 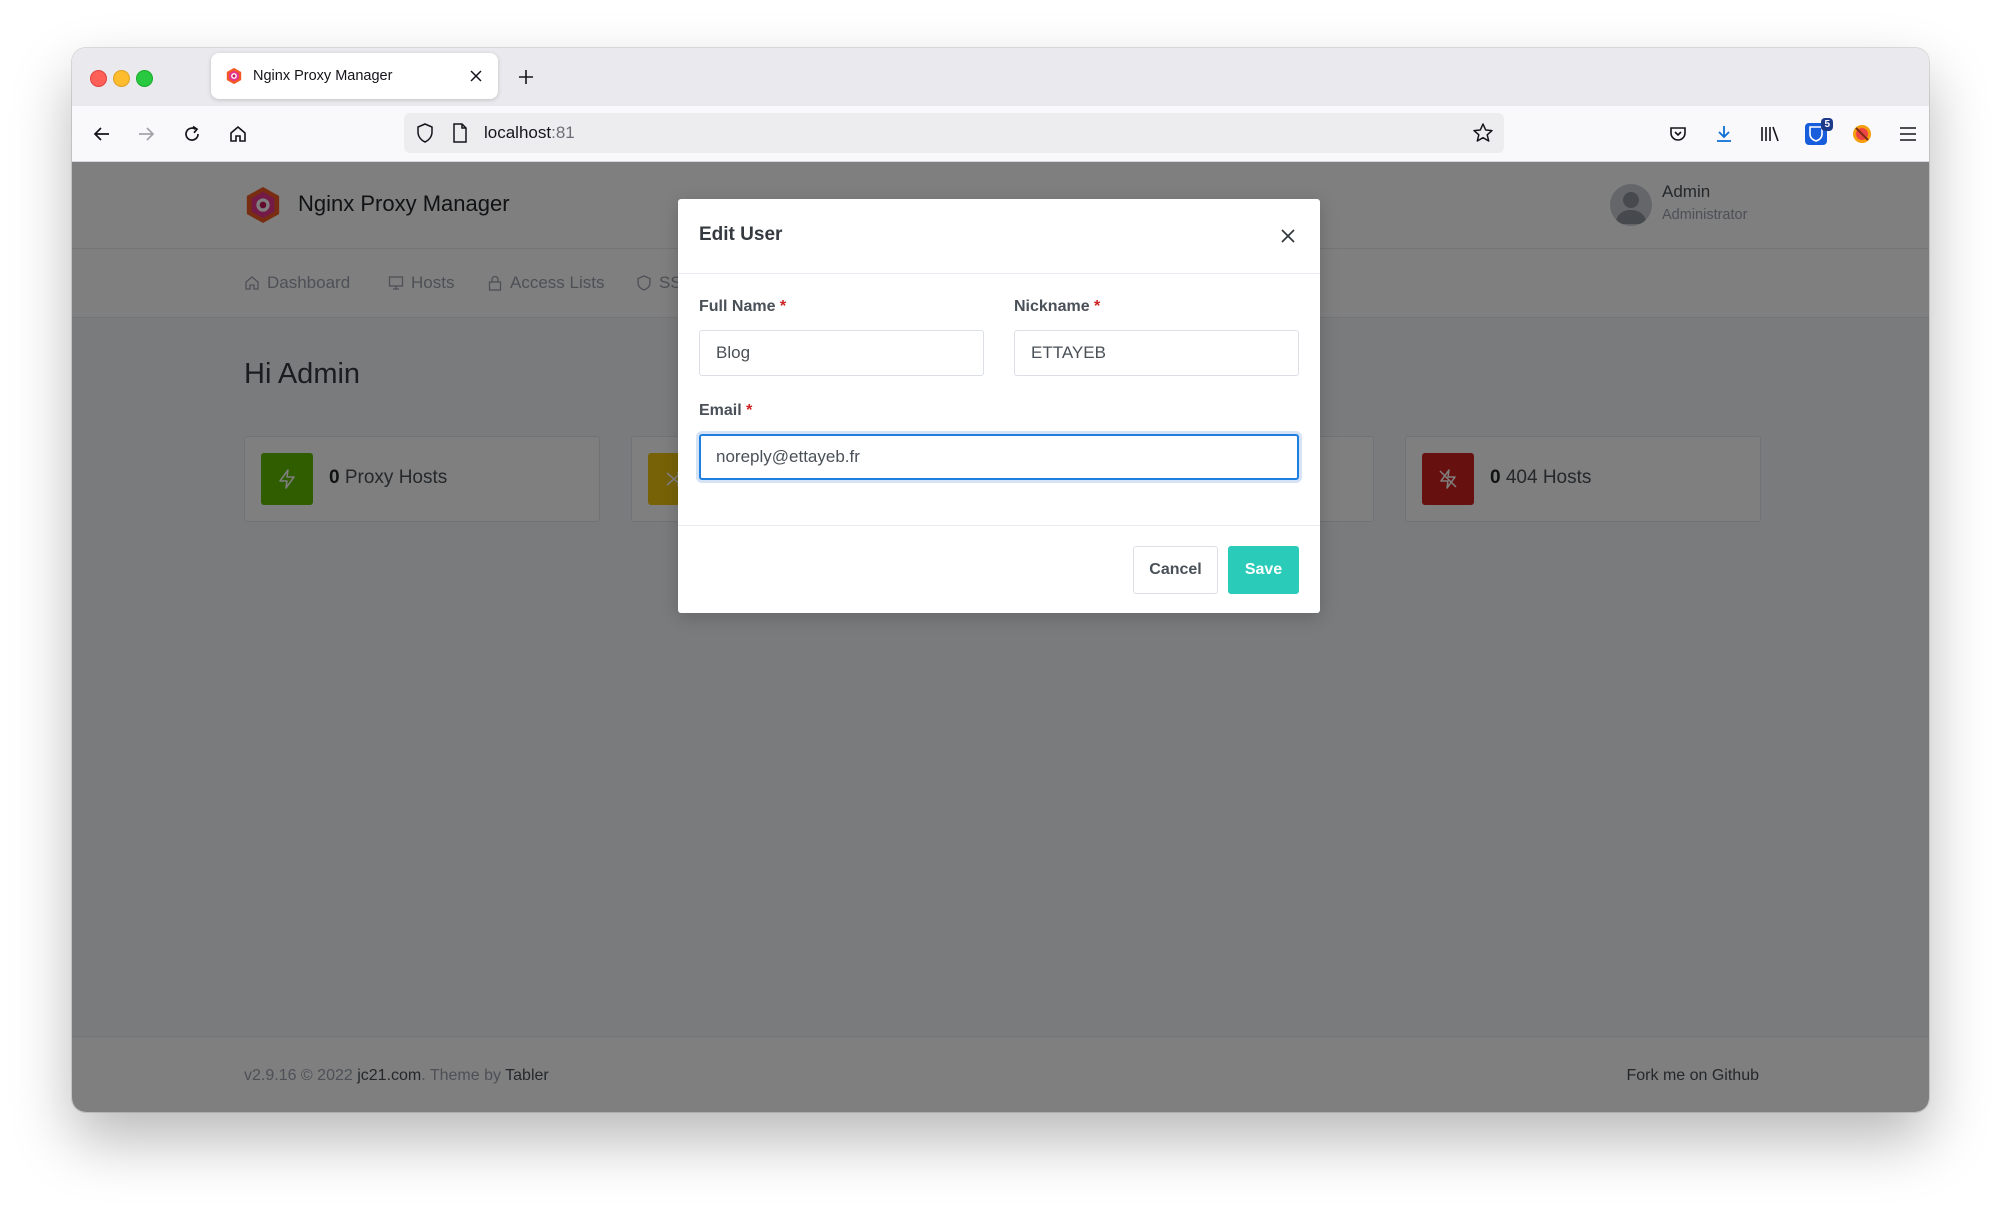 I want to click on url-host: localhost, so click(x=518, y=132).